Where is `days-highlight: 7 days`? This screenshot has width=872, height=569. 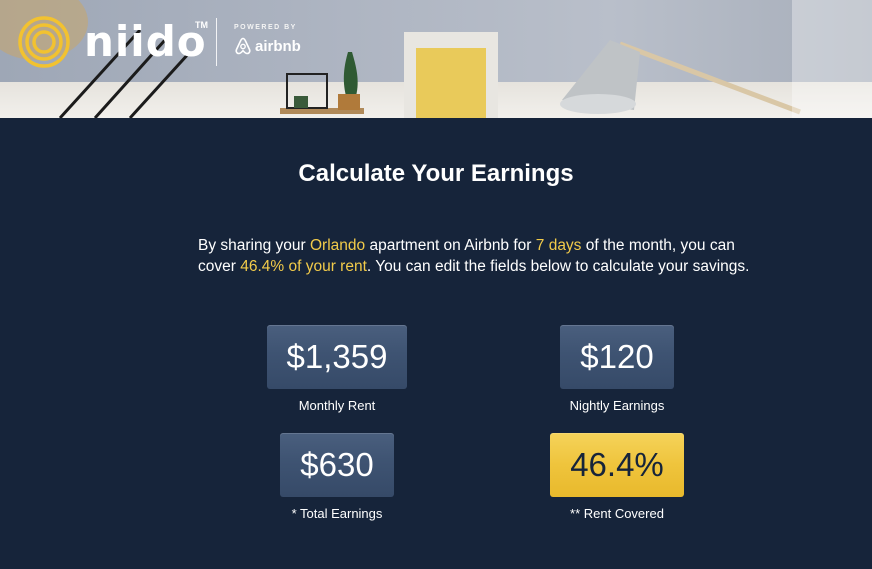
days-highlight: 7 days is located at coordinates (558, 245).